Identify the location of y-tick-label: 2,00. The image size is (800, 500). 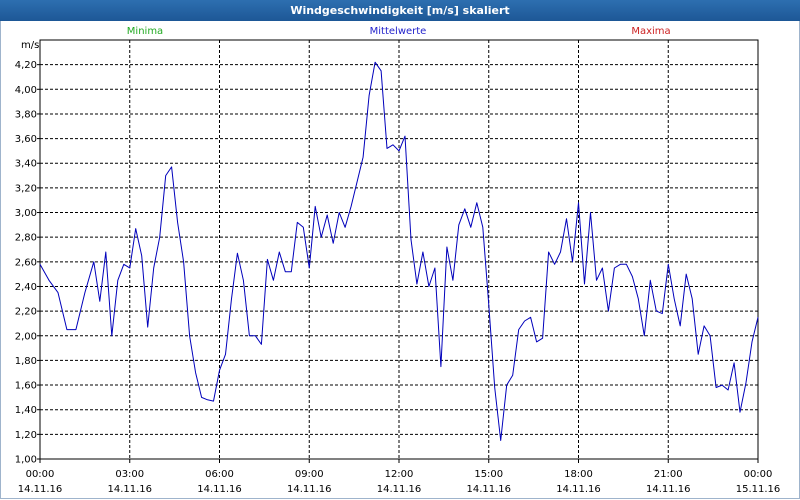
(26, 336).